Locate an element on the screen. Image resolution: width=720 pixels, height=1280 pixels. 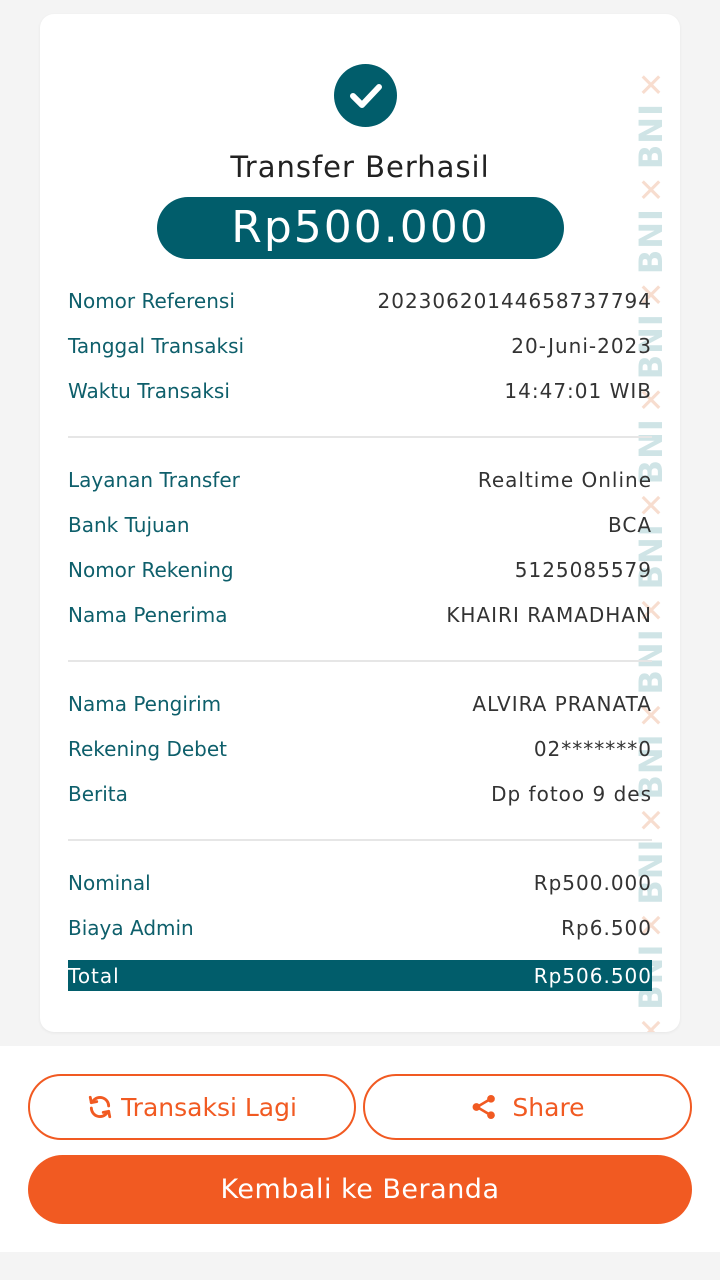
detail-row-recipient: Nama Penerima KHAIRI RAMADHAN is located at coordinates (360, 615).